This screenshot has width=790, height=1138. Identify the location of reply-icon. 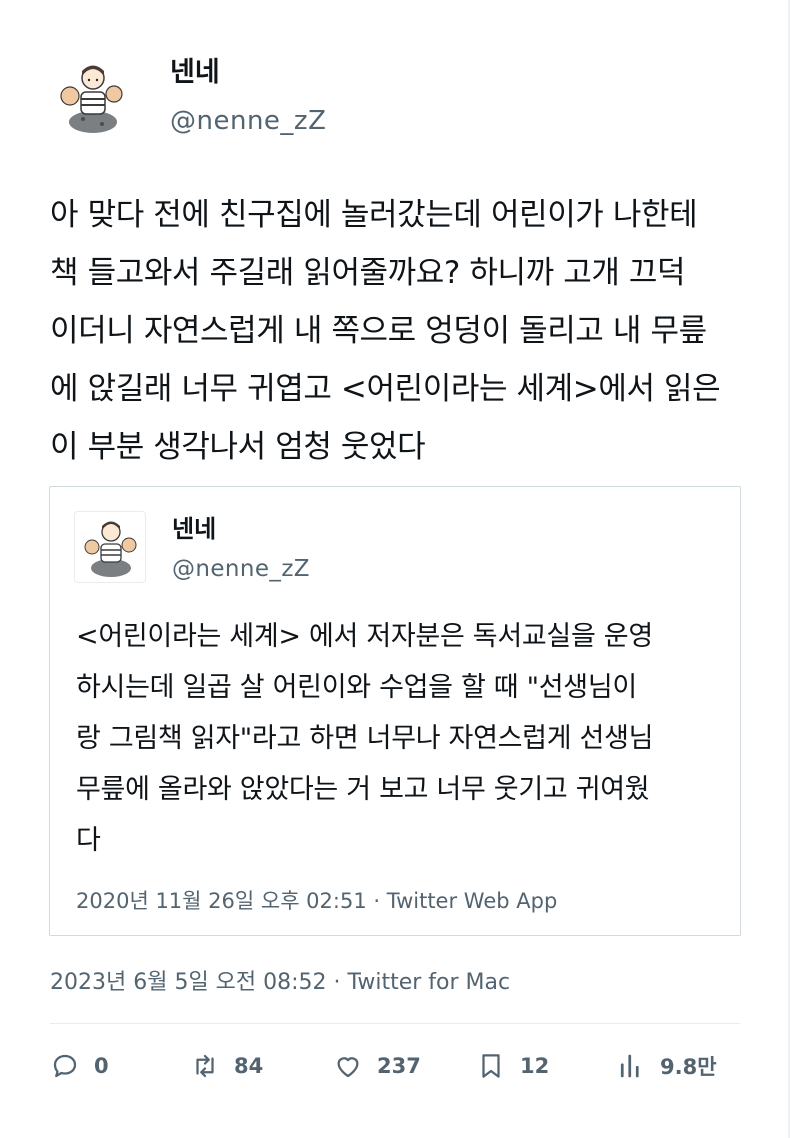
(65, 1066).